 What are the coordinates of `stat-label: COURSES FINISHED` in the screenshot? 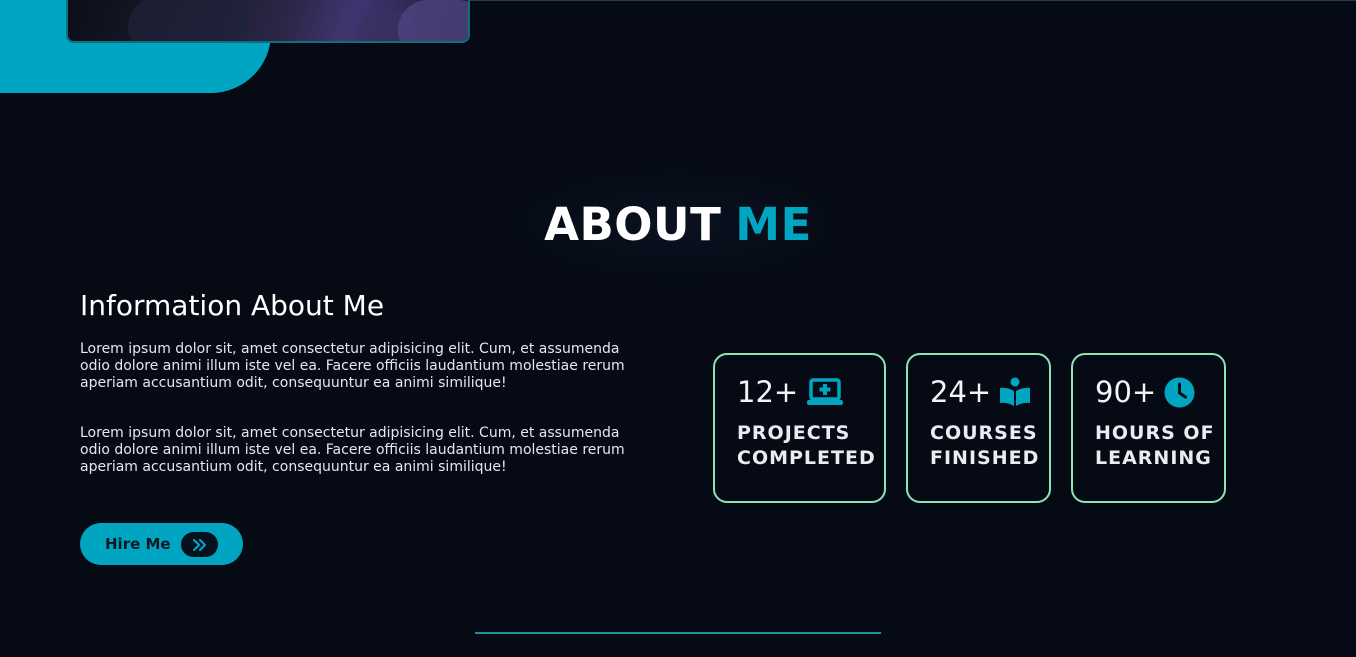 It's located at (984, 446).